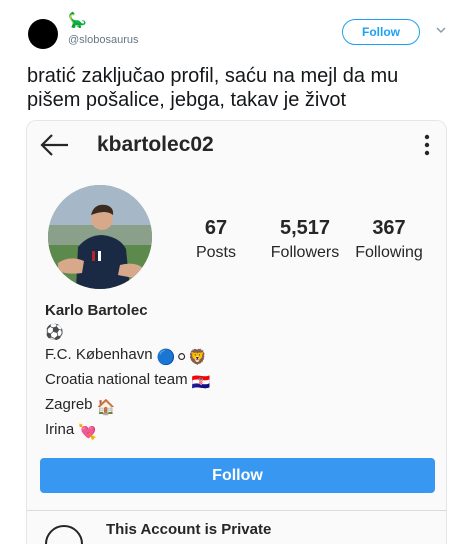 The height and width of the screenshot is (547, 468). Describe the element at coordinates (77, 20) in the screenshot. I see `dinosaur-icon: 🦕` at that location.